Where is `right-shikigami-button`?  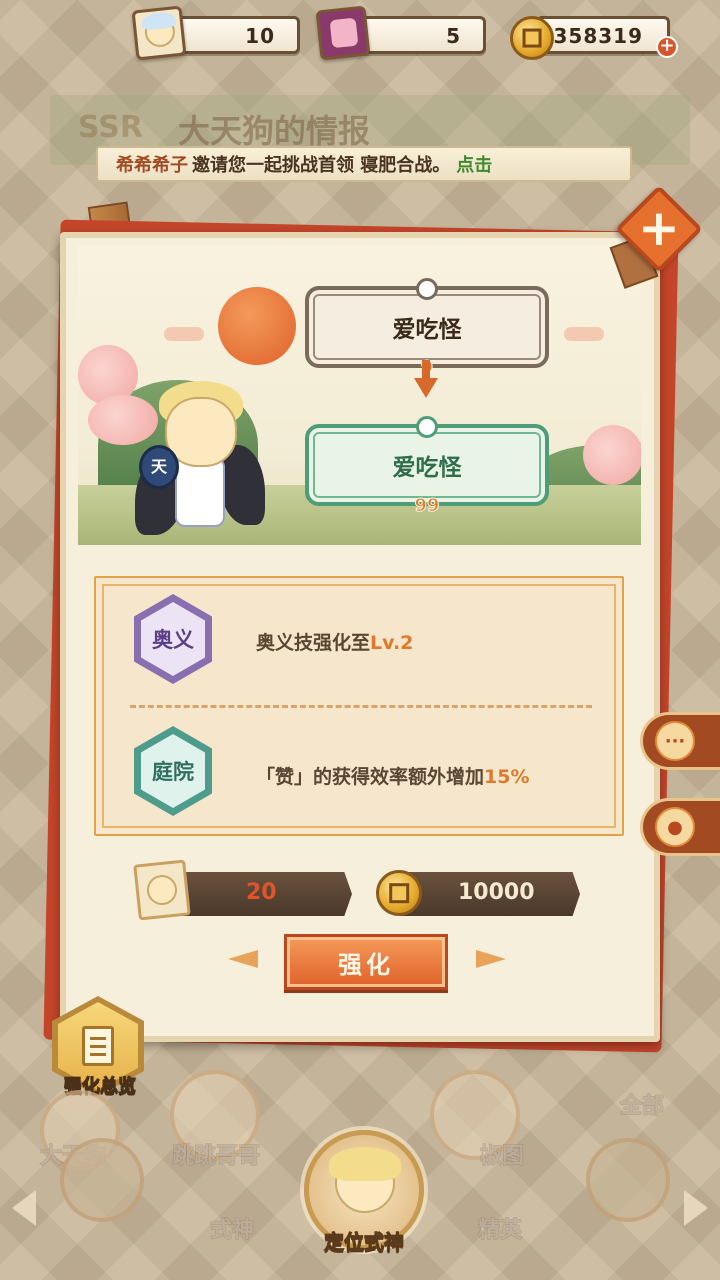 right-shikigami-button is located at coordinates (628, 1180).